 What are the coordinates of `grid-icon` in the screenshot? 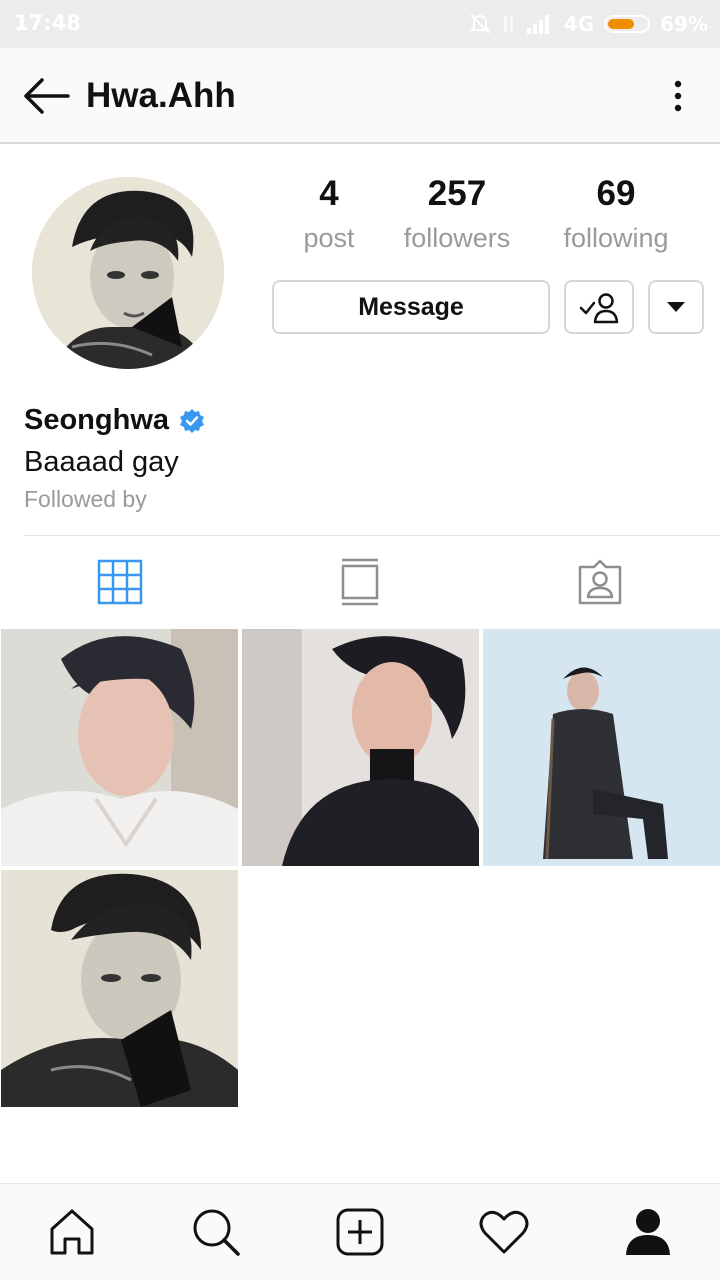 It's located at (120, 582).